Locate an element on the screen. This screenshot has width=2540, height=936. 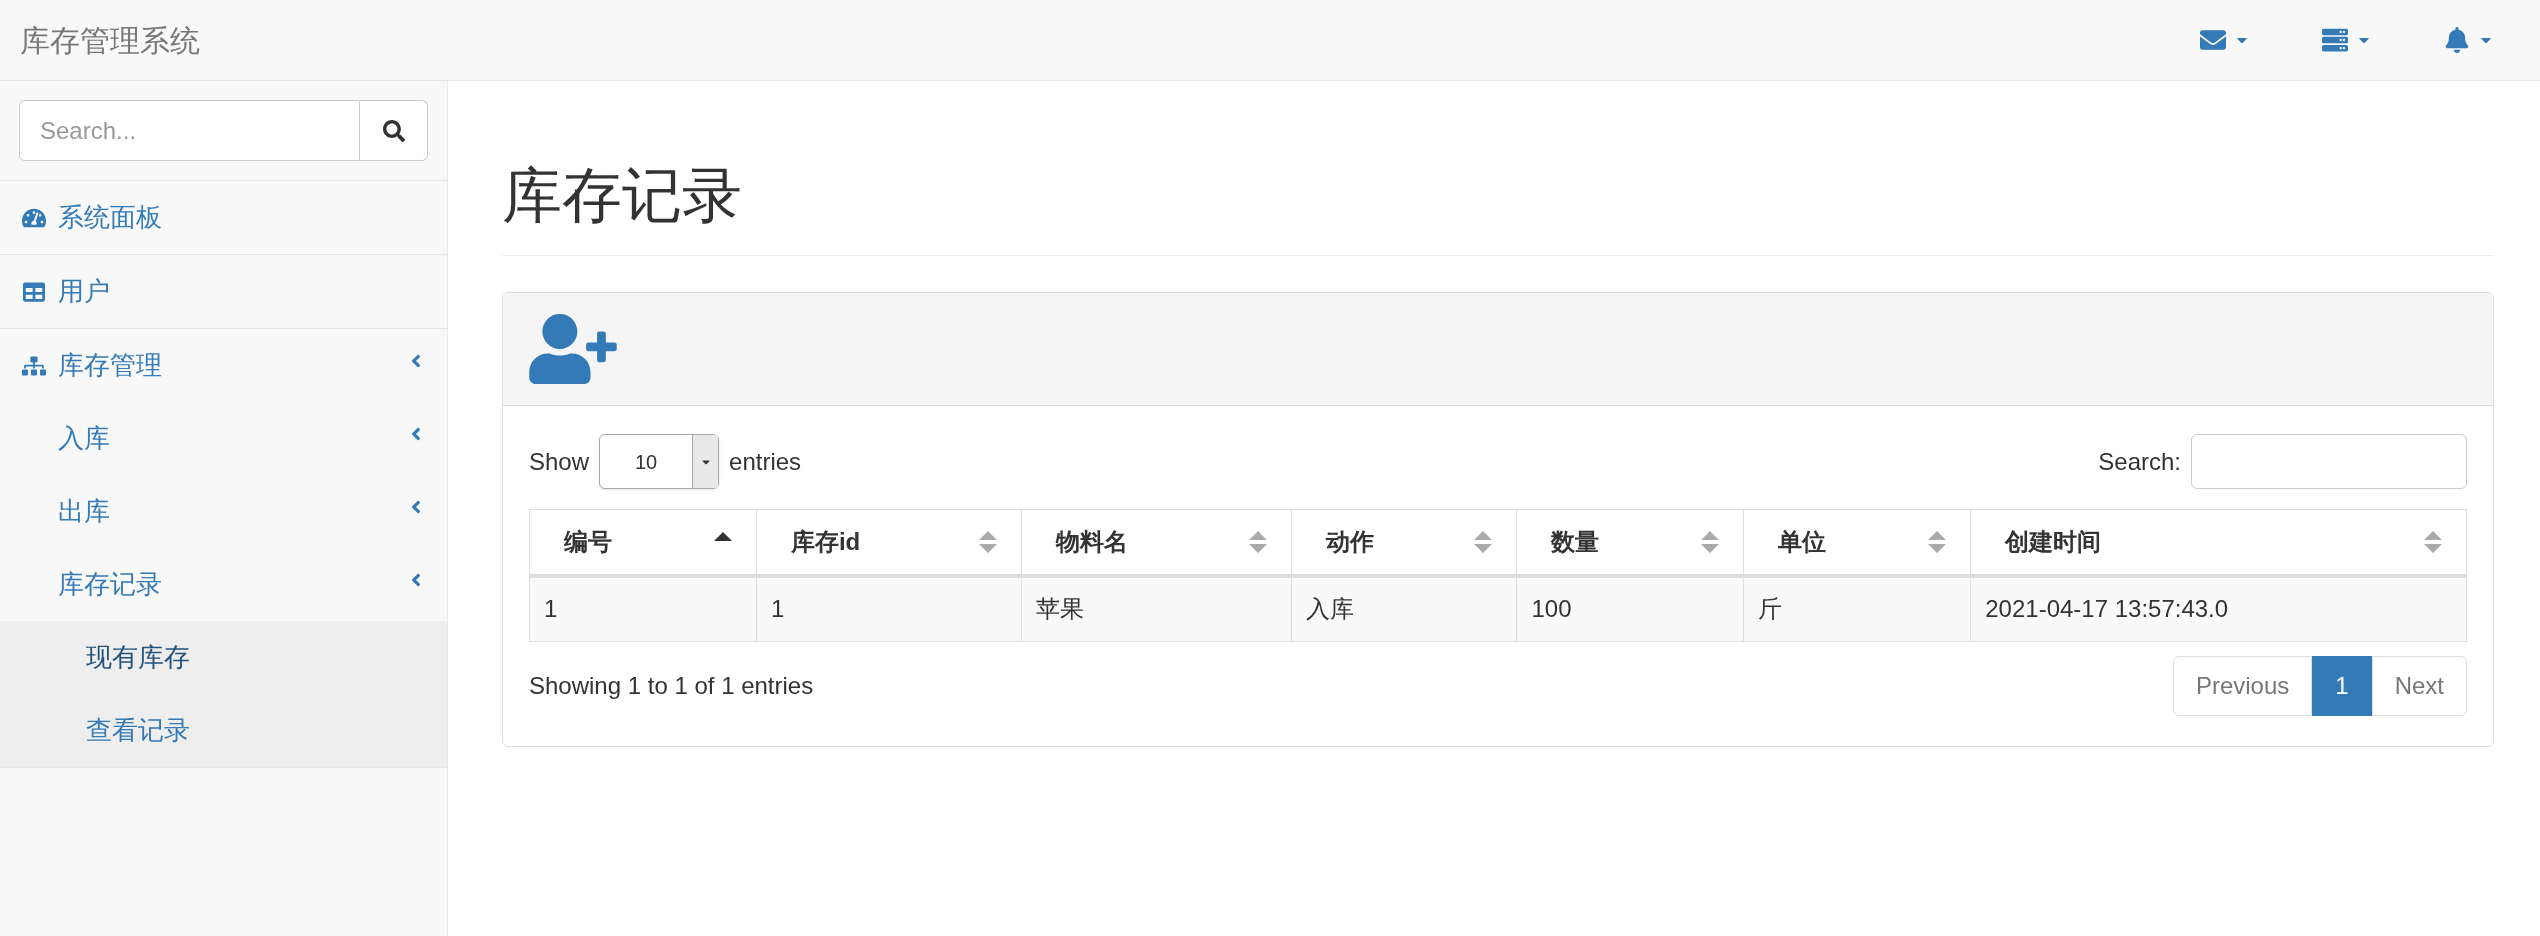
user-plus-icon is located at coordinates (573, 349).